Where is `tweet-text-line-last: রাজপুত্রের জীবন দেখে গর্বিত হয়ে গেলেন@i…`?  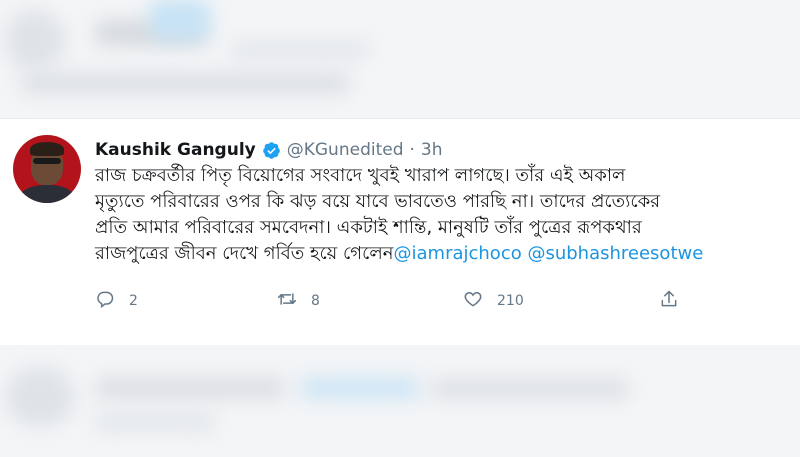 tweet-text-line-last: রাজপুত্রের জীবন দেখে গর্বিত হয়ে গেলেন@i… is located at coordinates (445, 254).